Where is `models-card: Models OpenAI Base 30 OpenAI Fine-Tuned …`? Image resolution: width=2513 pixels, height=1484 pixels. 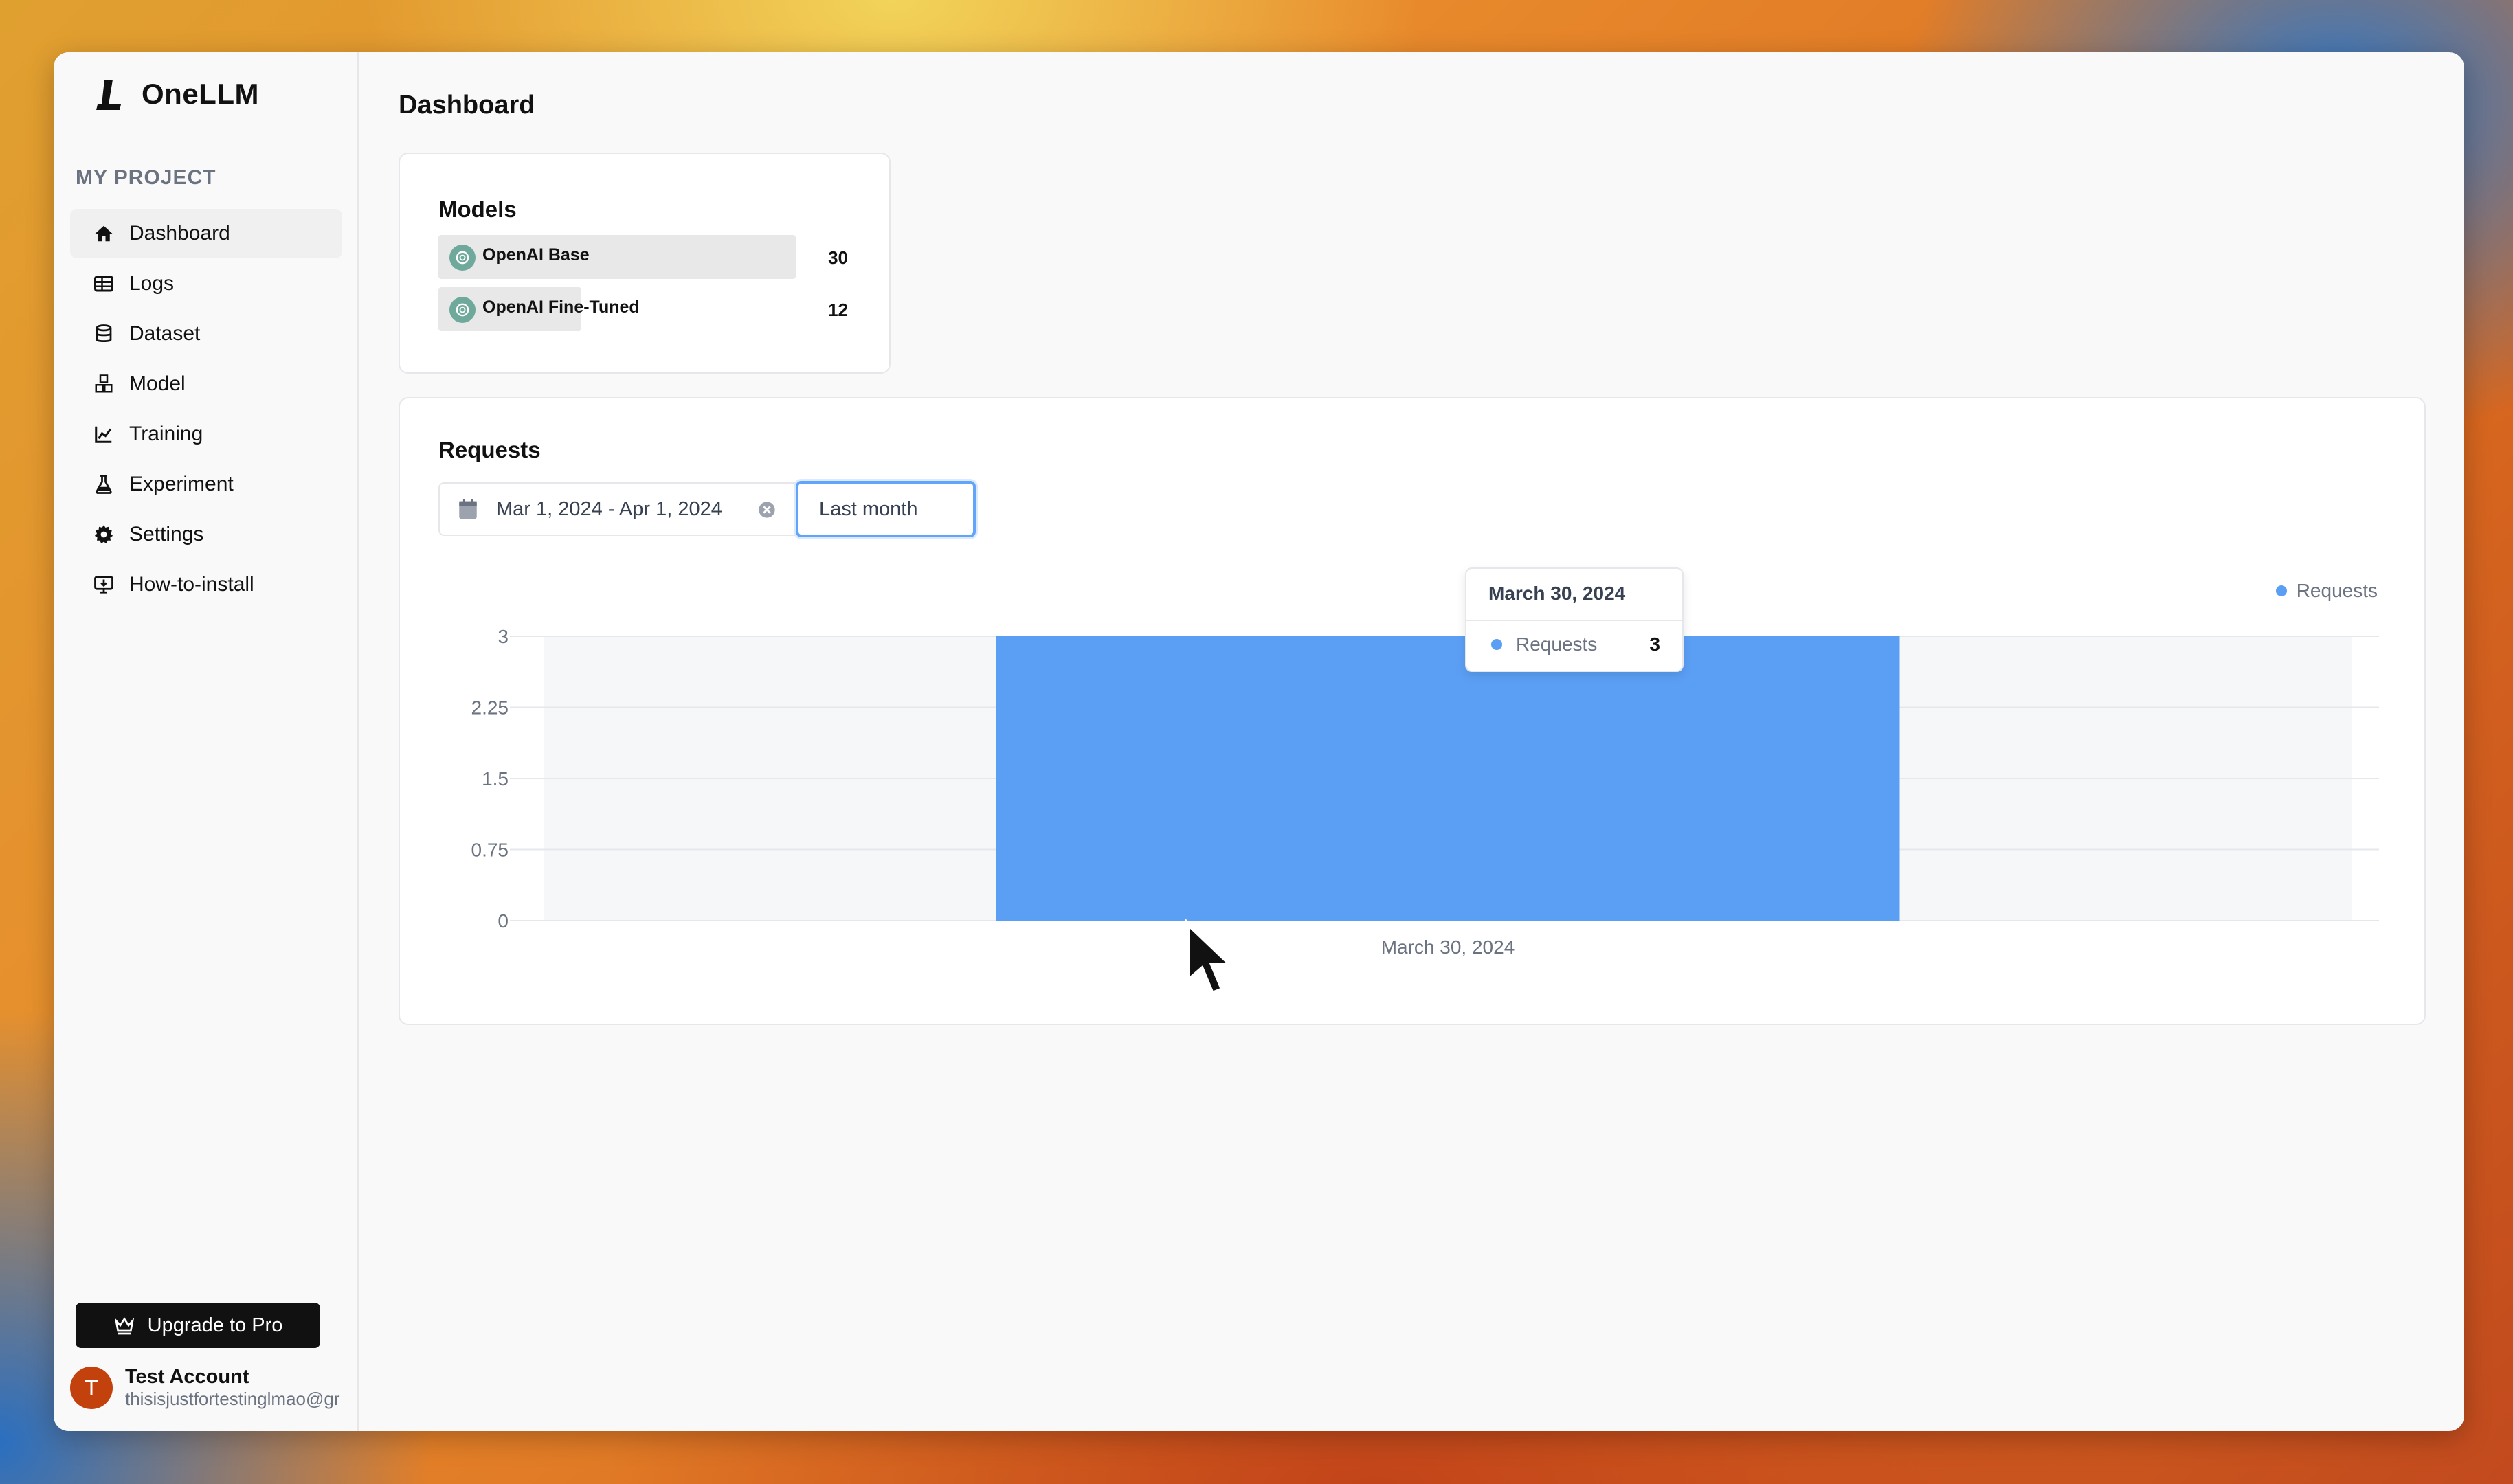 models-card: Models OpenAI Base 30 OpenAI Fine-Tuned … is located at coordinates (645, 263).